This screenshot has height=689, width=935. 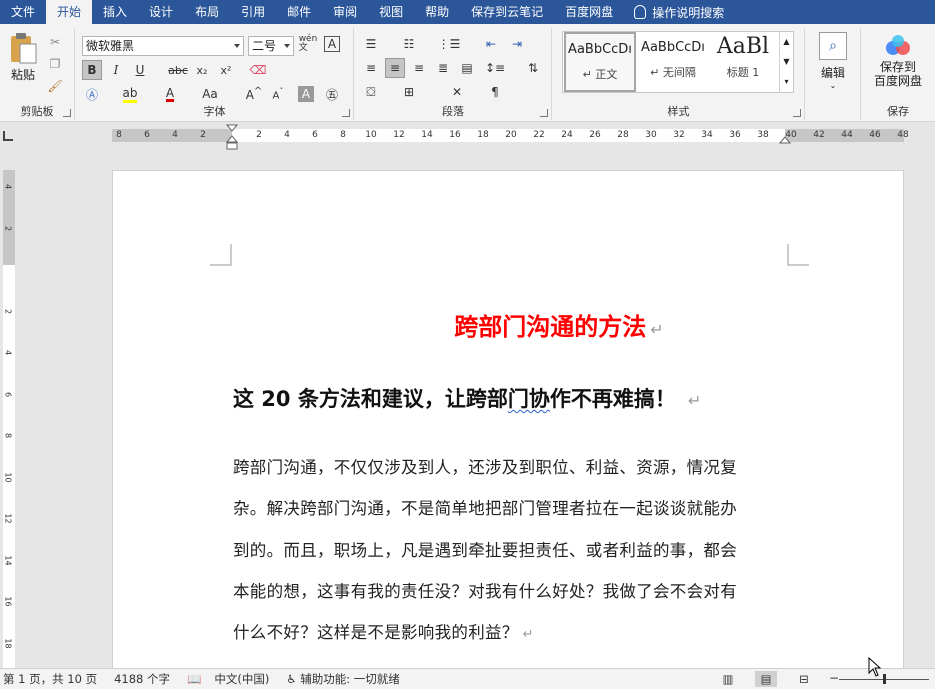 What do you see at coordinates (210, 94) in the screenshot?
I see `change-case-button: Aa` at bounding box center [210, 94].